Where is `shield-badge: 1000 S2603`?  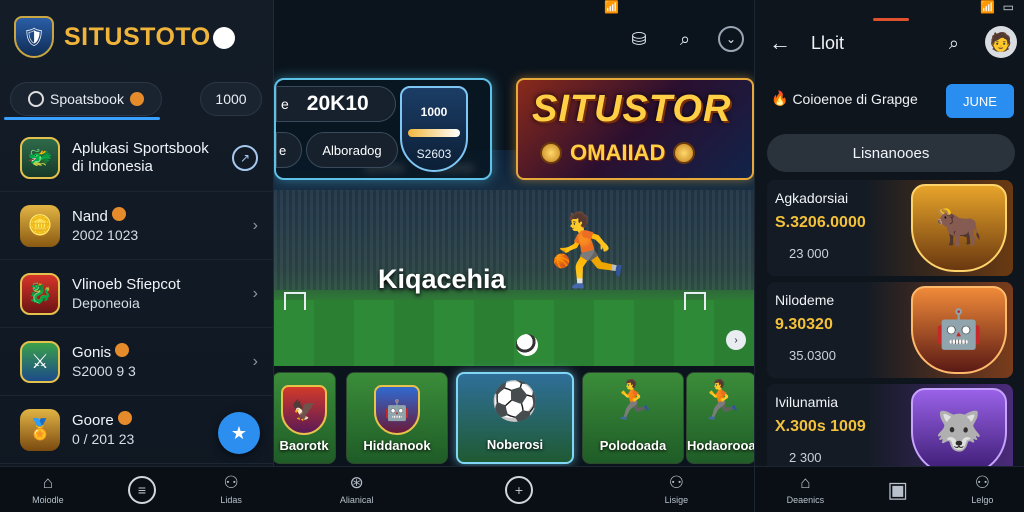 shield-badge: 1000 S2603 is located at coordinates (434, 129).